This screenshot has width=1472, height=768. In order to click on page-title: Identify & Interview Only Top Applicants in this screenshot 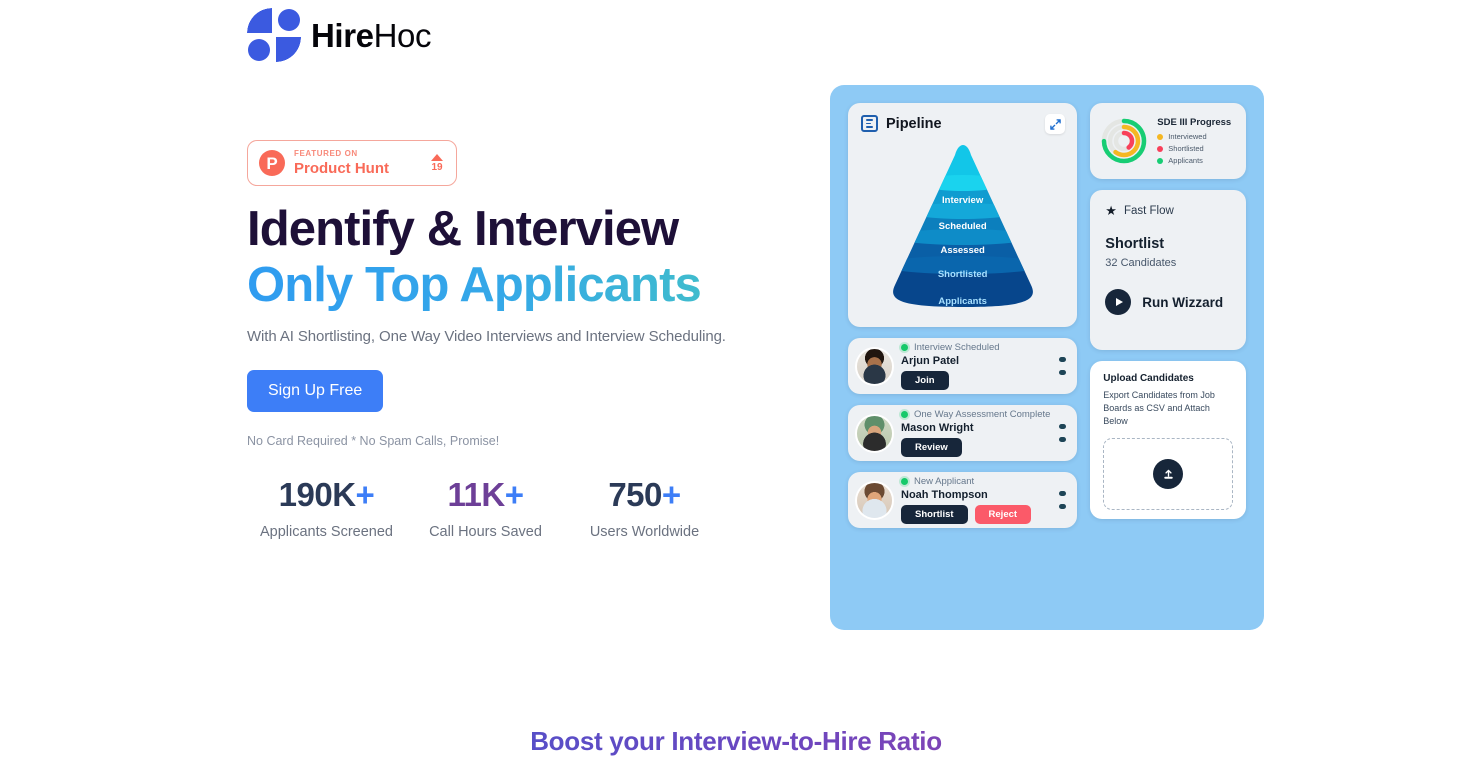, I will do `click(527, 257)`.